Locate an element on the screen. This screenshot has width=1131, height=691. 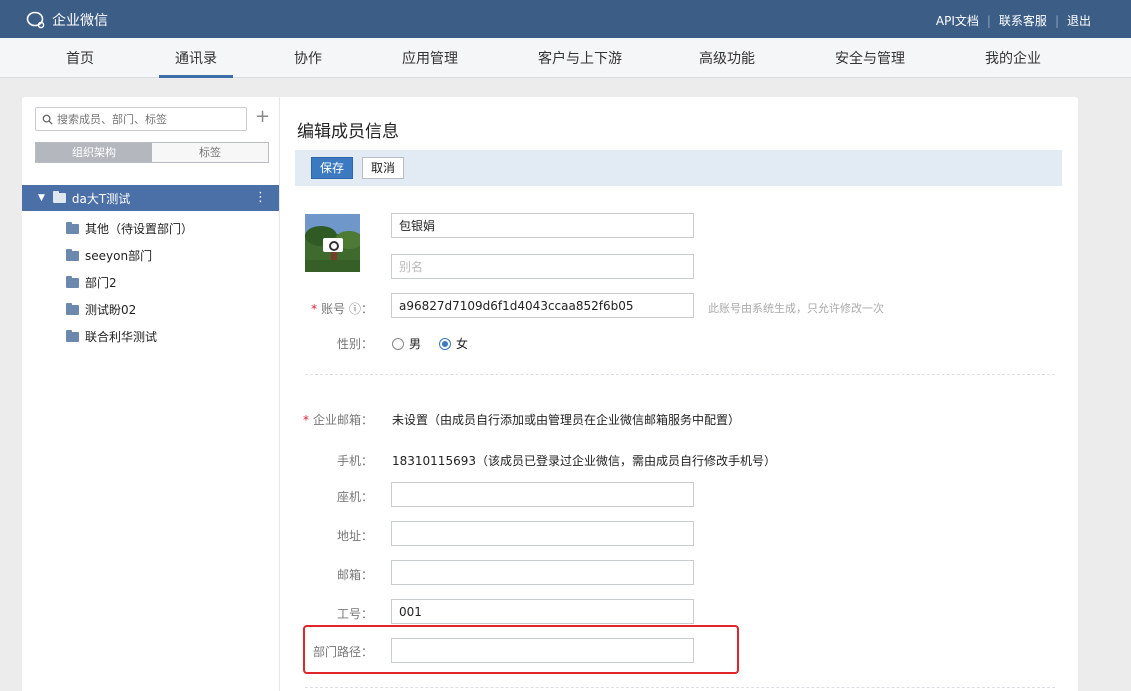
tree-item-label: 其他（待设置部门） is located at coordinates (139, 229).